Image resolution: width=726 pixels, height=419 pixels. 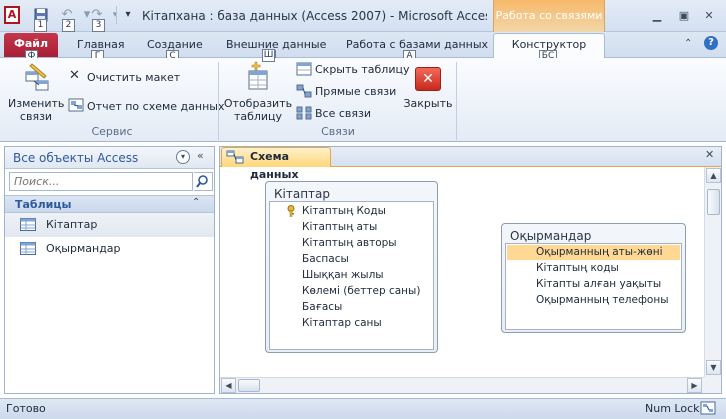 What do you see at coordinates (342, 323) in the screenshot?
I see `field-item: Кітаптар саны` at bounding box center [342, 323].